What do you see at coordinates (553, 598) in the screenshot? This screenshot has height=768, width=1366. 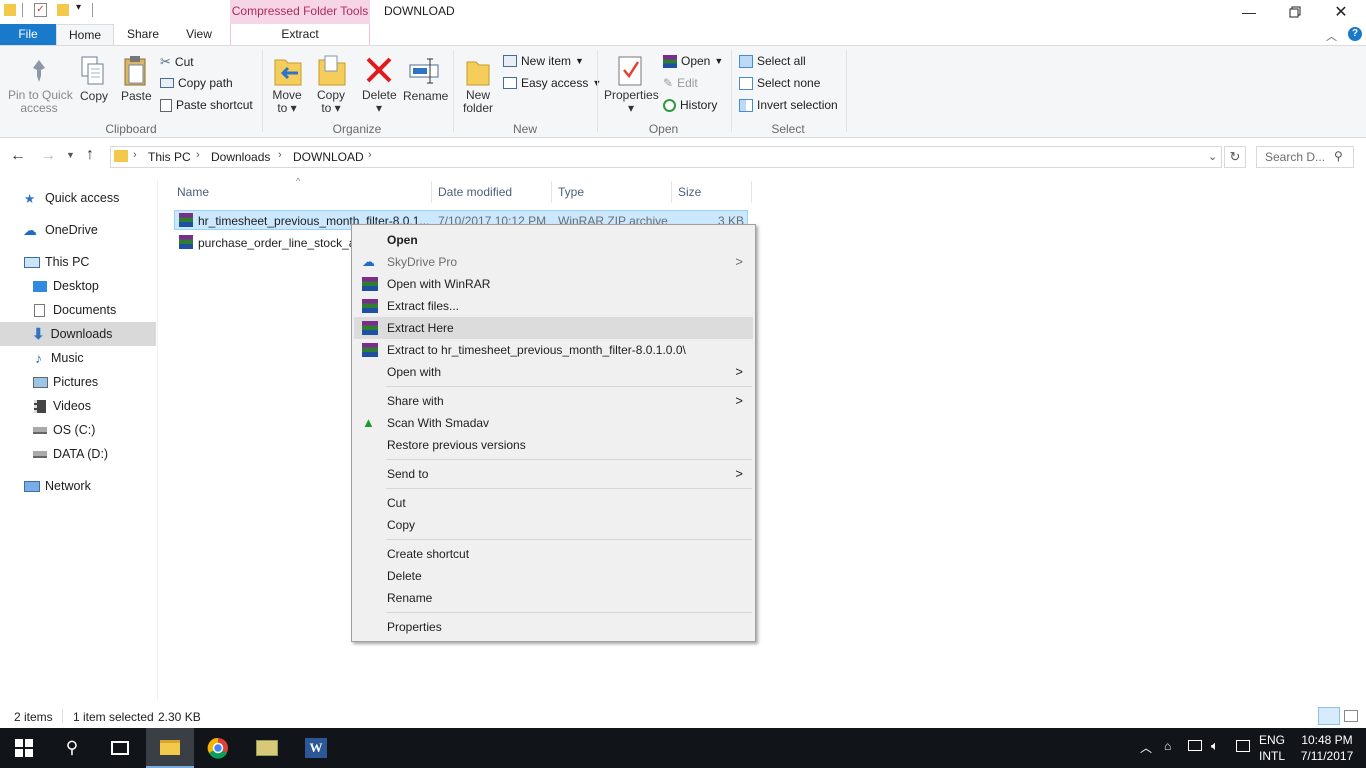 I see `menu-item-rename: Rename` at bounding box center [553, 598].